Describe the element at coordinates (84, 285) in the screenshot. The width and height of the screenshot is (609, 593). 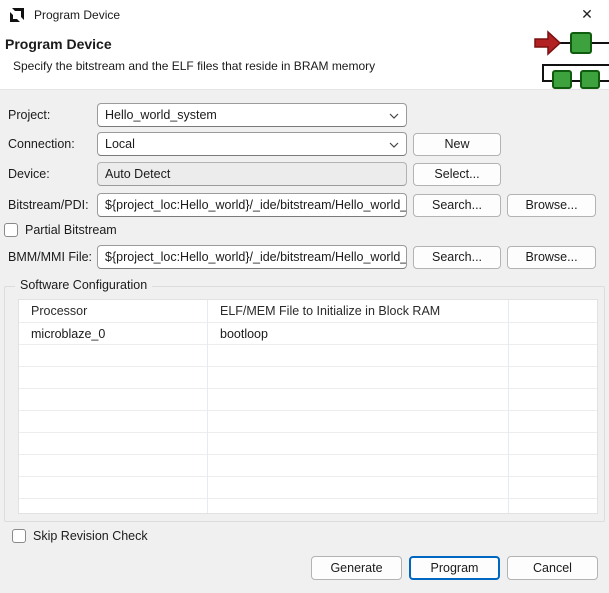
I see `software-configuration-title: Software Configuration` at that location.